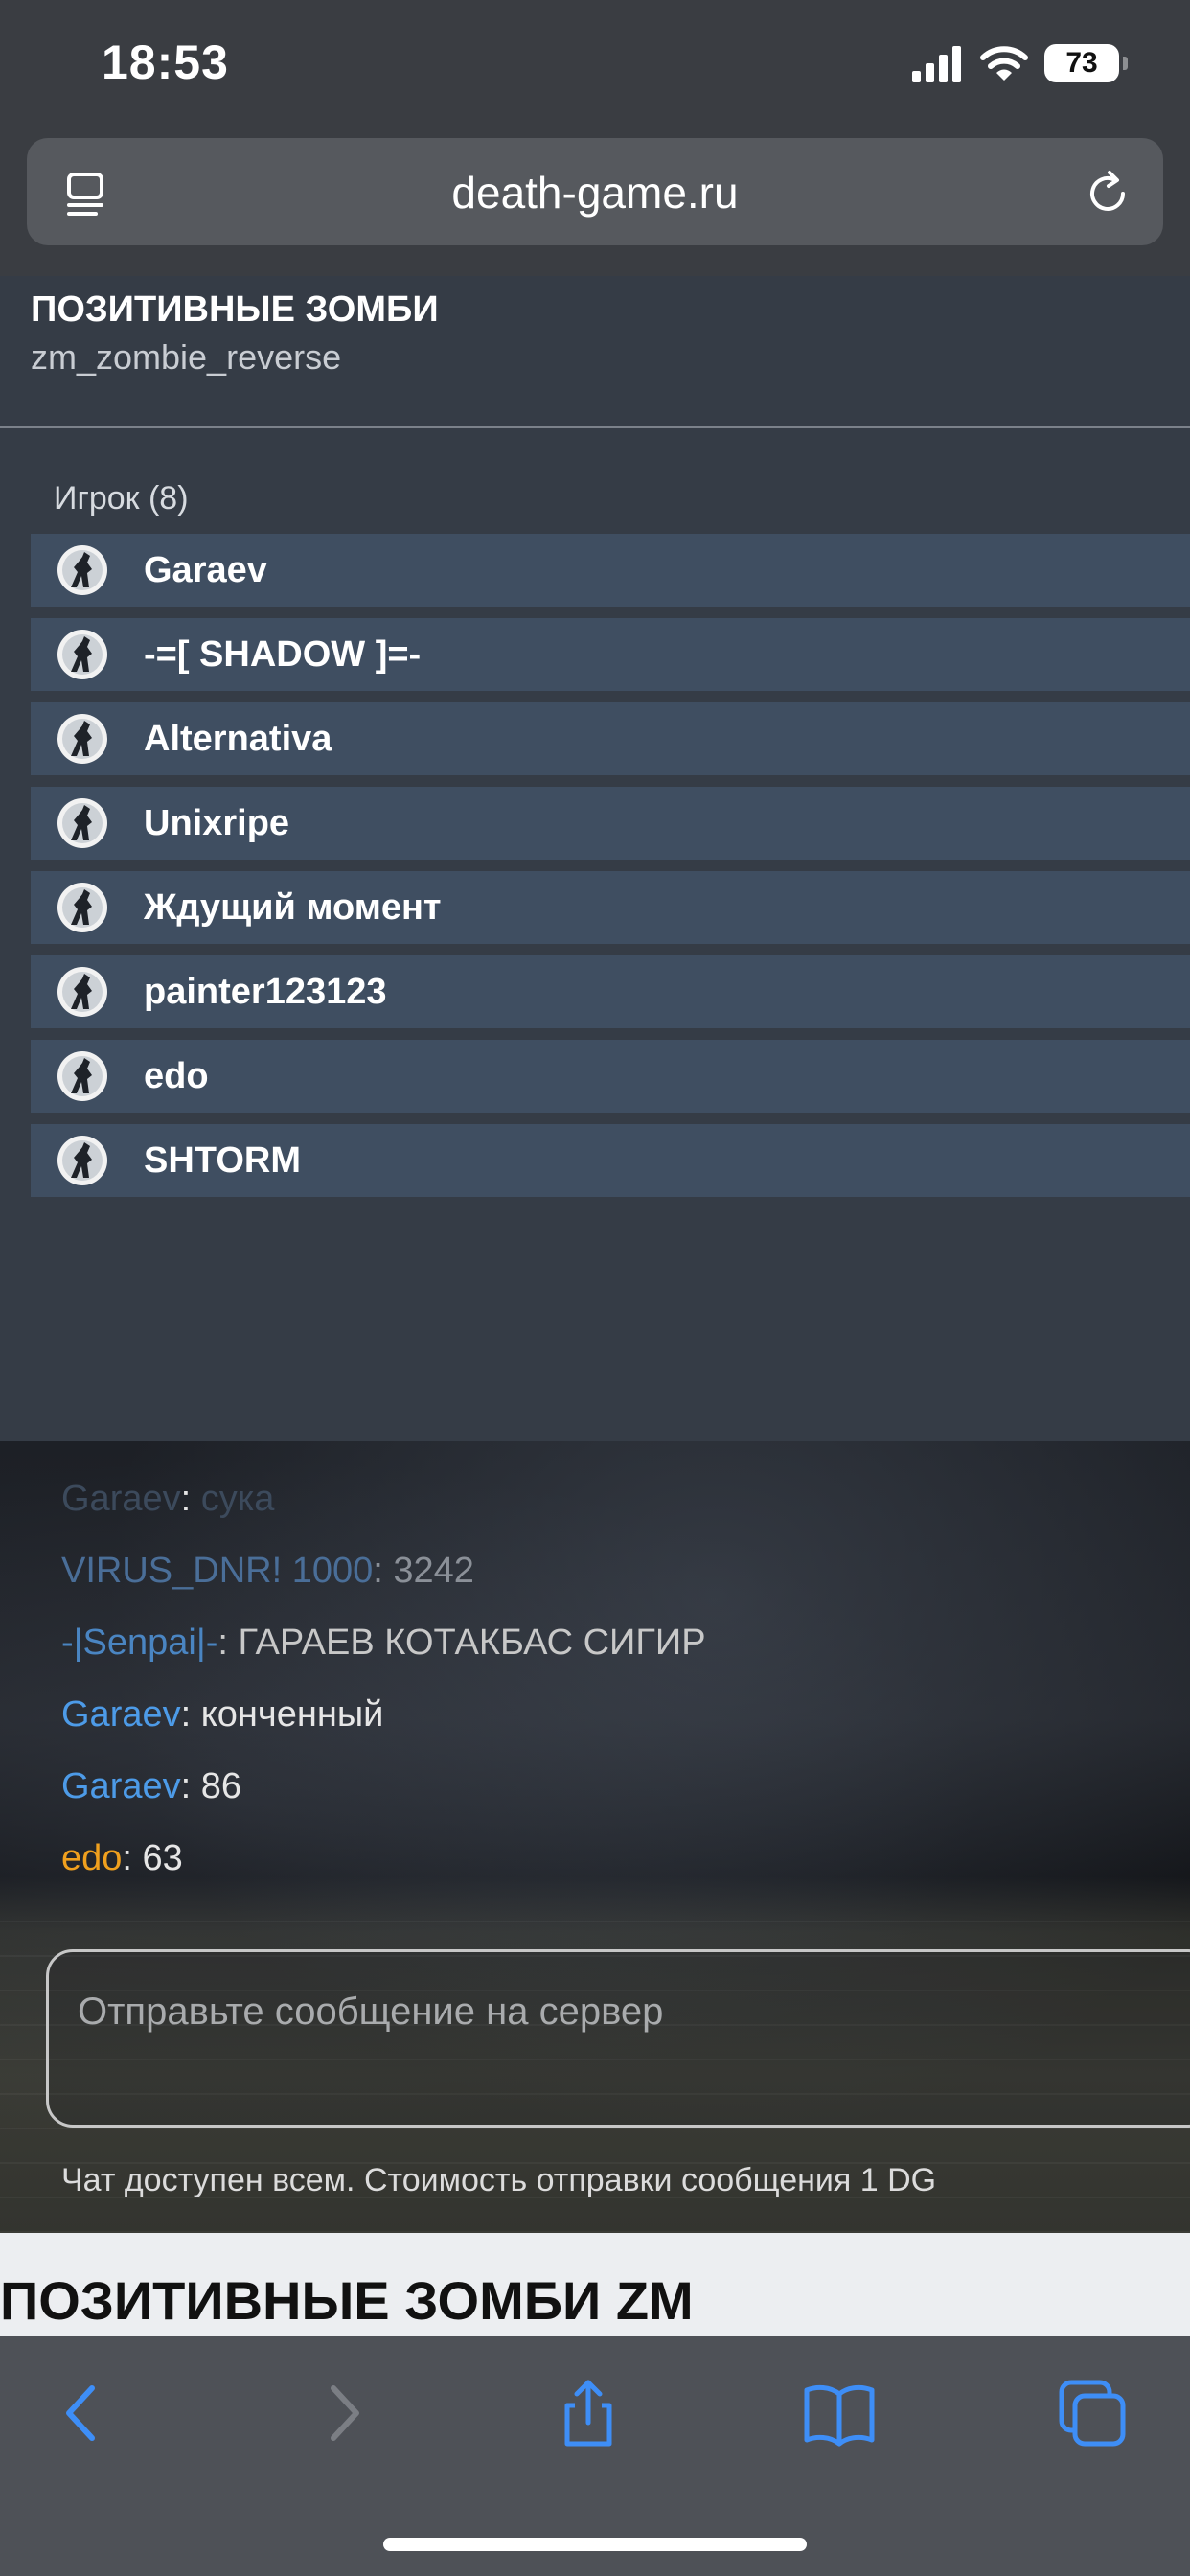 The height and width of the screenshot is (2576, 1190). What do you see at coordinates (283, 654) in the screenshot?
I see `player-name: -=[ SHADOW ]=-` at bounding box center [283, 654].